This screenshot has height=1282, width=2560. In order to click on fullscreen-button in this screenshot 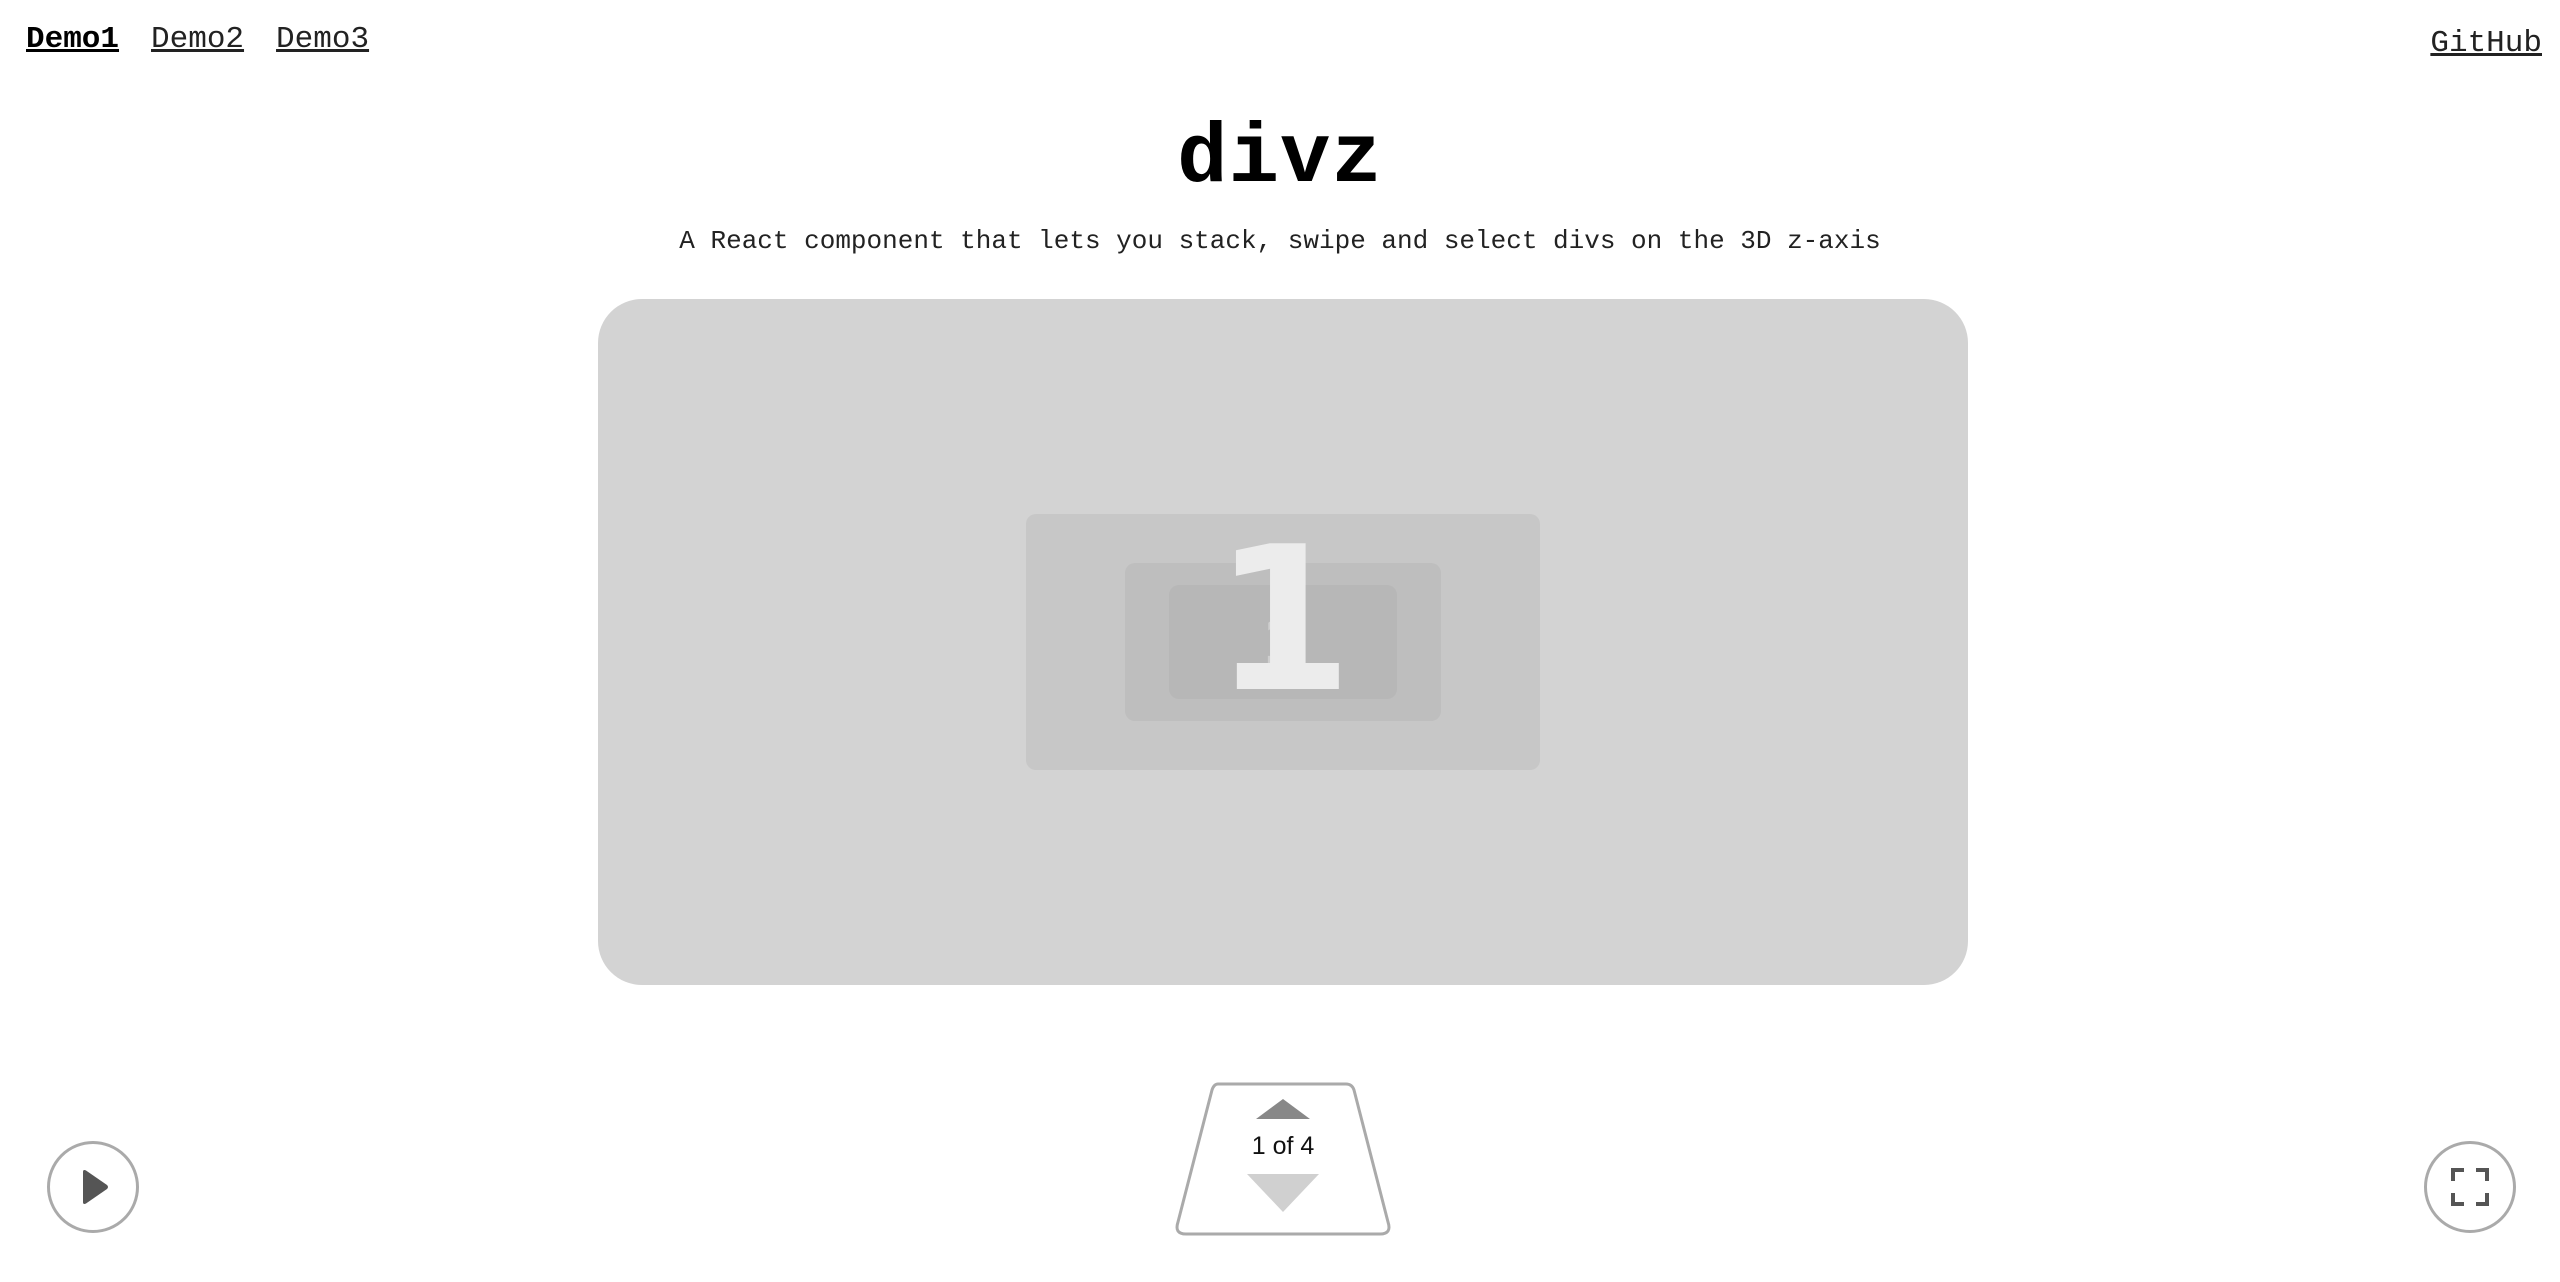, I will do `click(2470, 1187)`.